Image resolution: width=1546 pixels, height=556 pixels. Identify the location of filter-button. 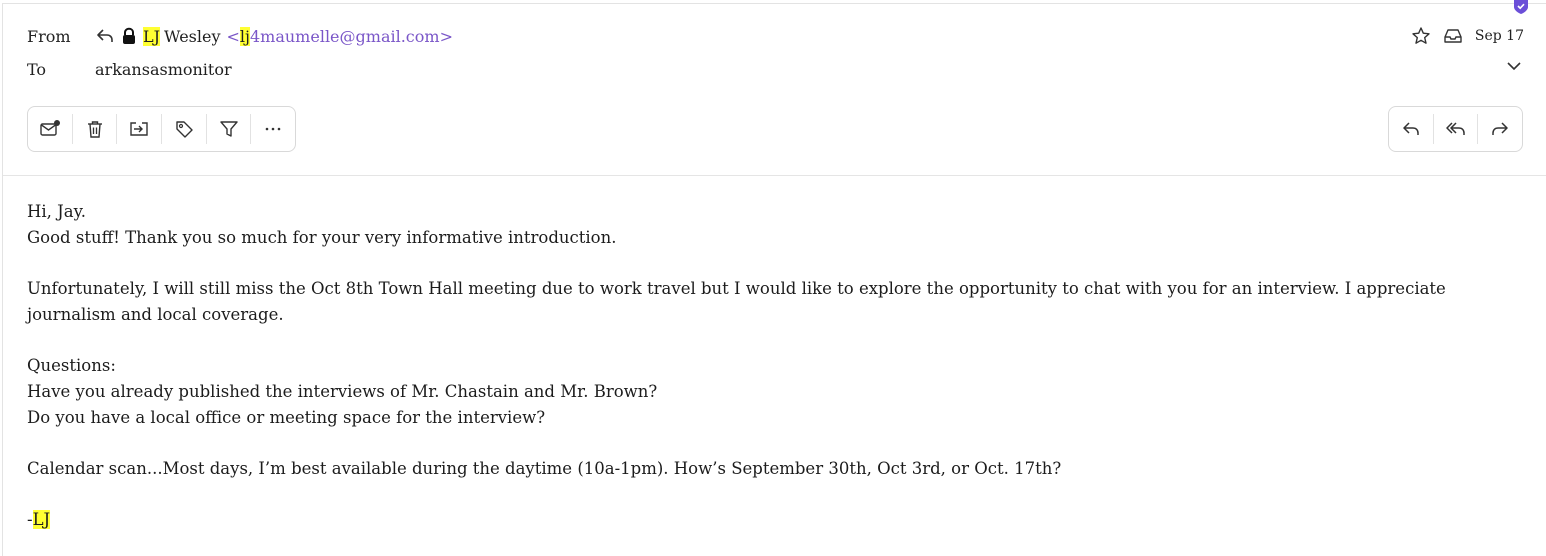
(229, 129).